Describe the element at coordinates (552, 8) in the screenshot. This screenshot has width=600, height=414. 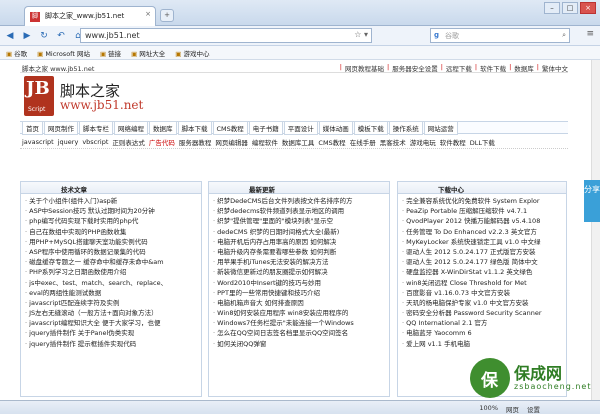
I see `minimize-button: –` at that location.